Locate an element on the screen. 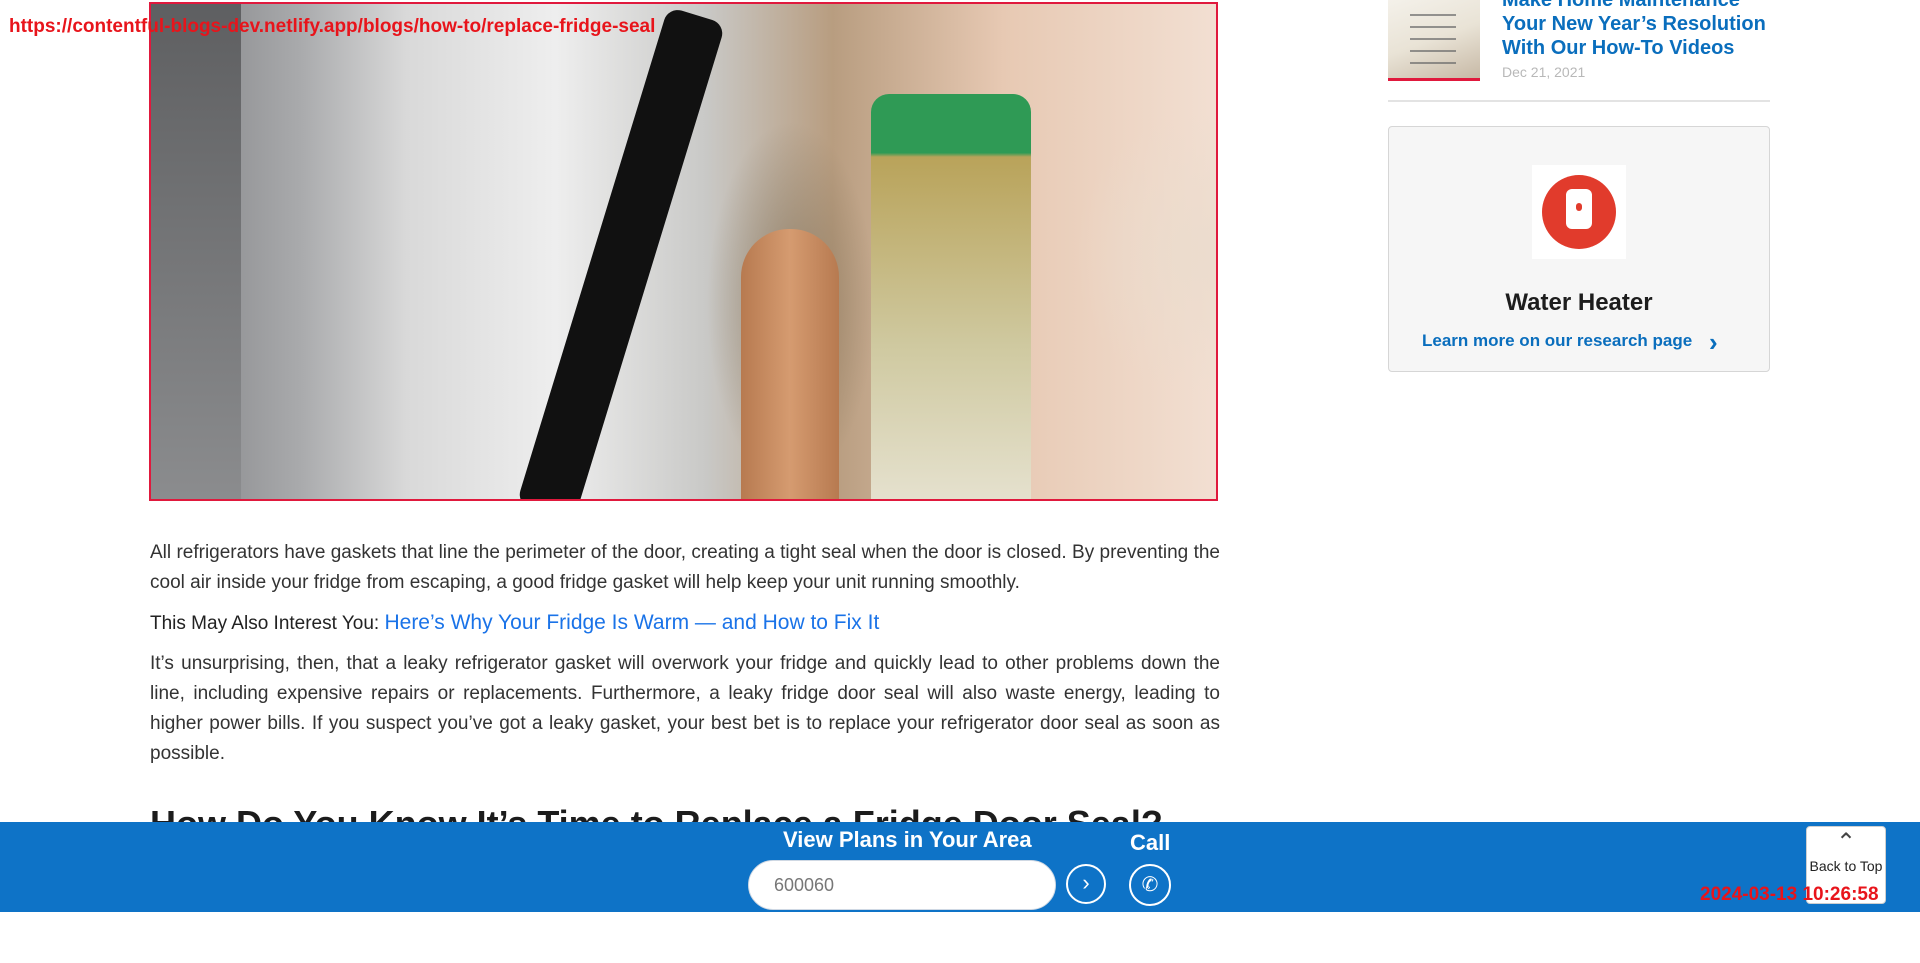  card-title: Water Heater is located at coordinates (1579, 302).